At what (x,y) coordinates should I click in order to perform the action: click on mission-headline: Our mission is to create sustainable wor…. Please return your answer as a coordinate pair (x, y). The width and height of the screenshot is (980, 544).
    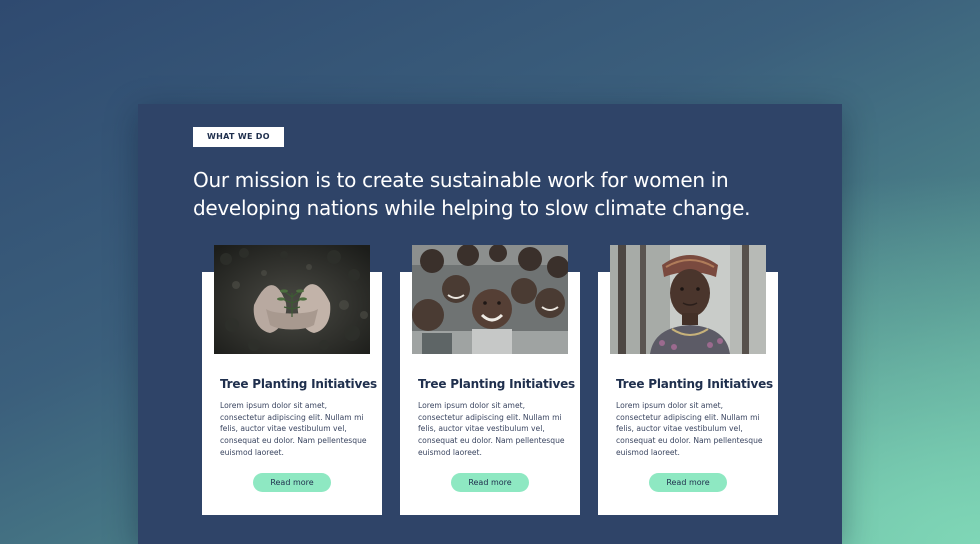
    Looking at the image, I should click on (493, 194).